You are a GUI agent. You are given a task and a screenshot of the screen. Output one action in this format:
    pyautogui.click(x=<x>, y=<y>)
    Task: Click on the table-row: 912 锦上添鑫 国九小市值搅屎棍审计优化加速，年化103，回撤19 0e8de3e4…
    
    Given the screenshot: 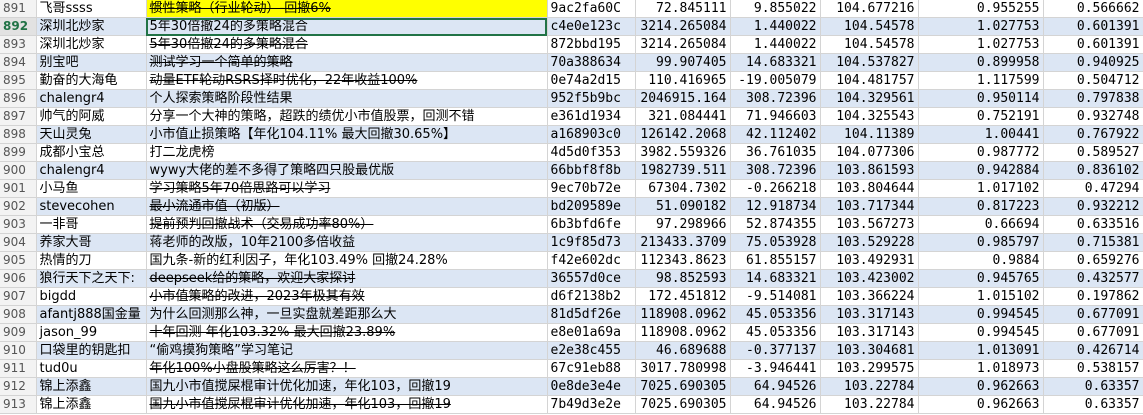 What is the action you would take?
    pyautogui.click(x=571, y=386)
    